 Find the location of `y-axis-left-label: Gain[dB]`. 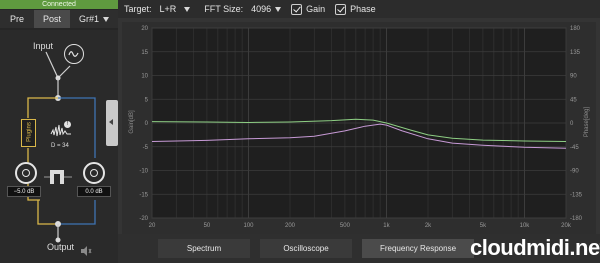

y-axis-left-label: Gain[dB] is located at coordinates (132, 122).